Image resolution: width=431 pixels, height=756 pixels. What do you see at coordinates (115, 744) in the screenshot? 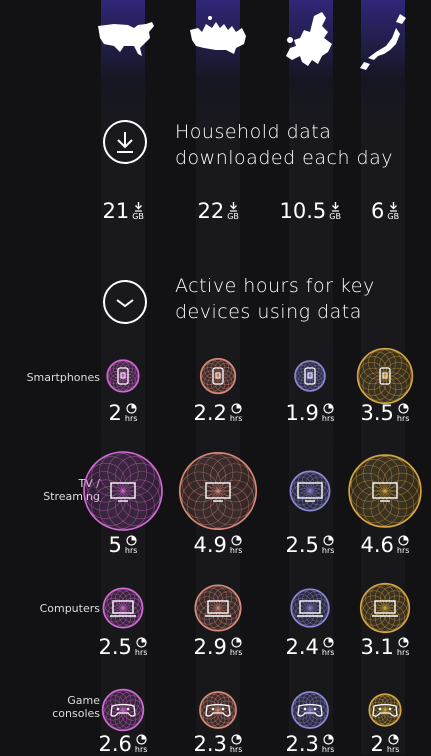
I see `hours-stat-0-3-value: 2.6` at bounding box center [115, 744].